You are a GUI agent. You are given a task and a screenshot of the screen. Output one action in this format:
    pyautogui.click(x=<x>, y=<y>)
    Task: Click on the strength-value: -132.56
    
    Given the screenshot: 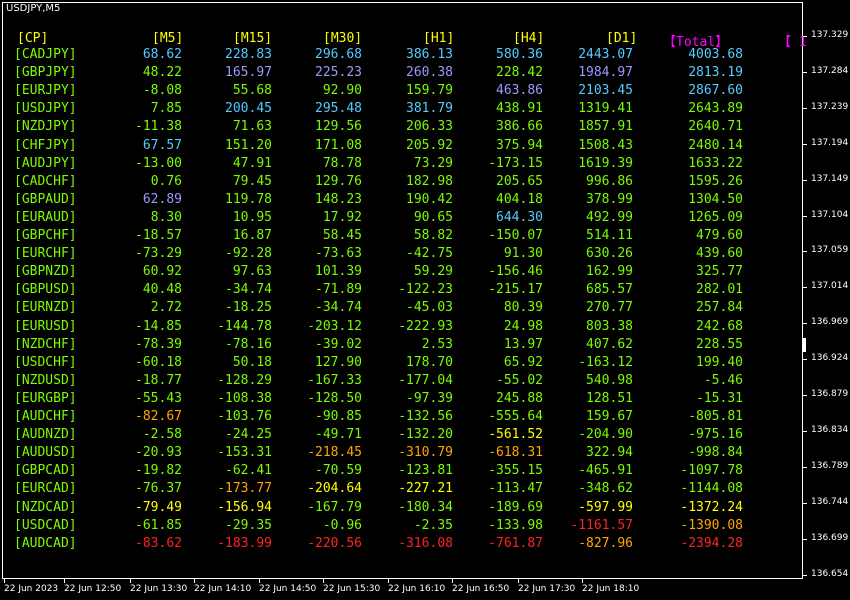 What is the action you would take?
    pyautogui.click(x=425, y=416)
    